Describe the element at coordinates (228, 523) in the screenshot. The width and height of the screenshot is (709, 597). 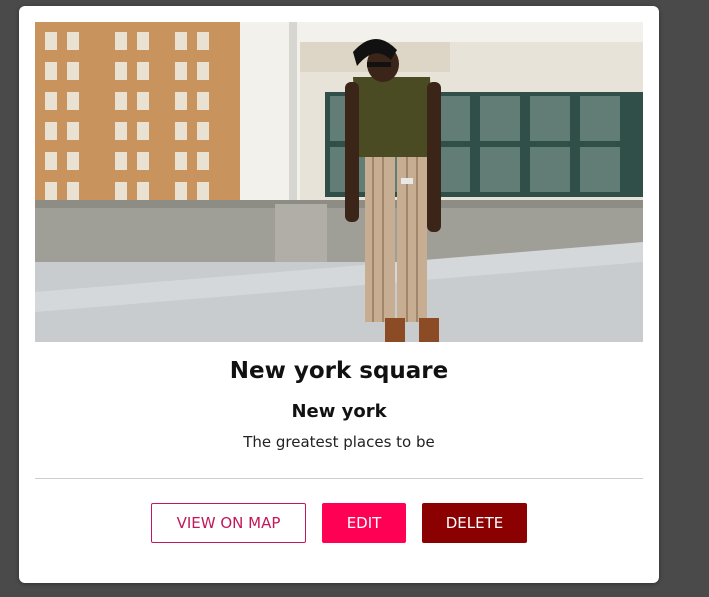
I see `view-on-map-button: VIEW ON MAP` at that location.